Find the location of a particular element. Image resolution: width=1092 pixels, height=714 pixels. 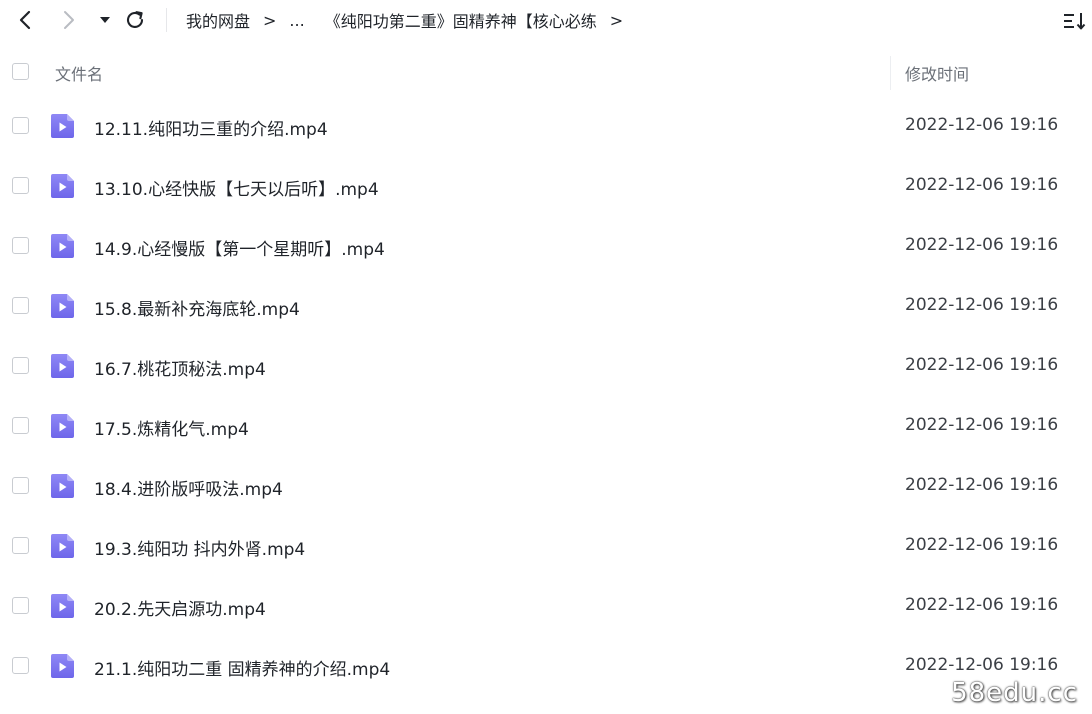

file-name: 12.11.纯阳功三重的介绍.mp4 is located at coordinates (211, 127).